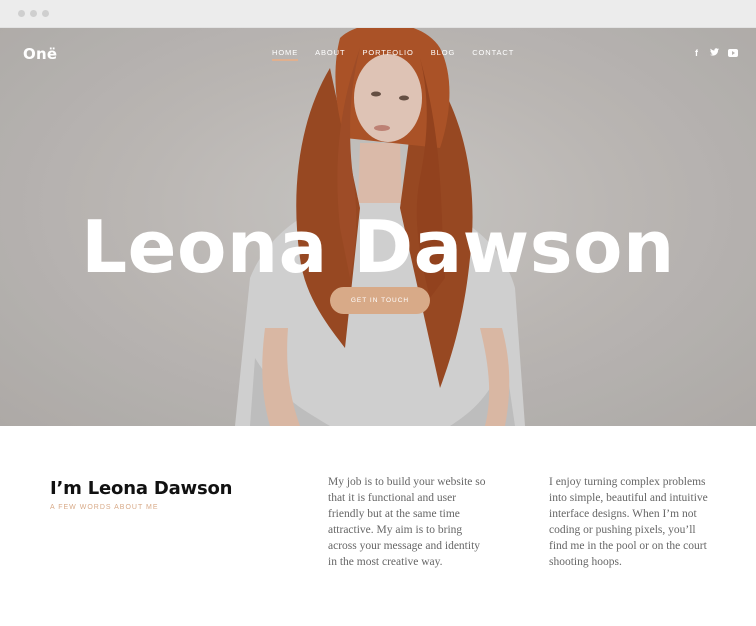 The width and height of the screenshot is (756, 626). Describe the element at coordinates (104, 507) in the screenshot. I see `about-subheading: A FEW WORDS ABOUT ME` at that location.